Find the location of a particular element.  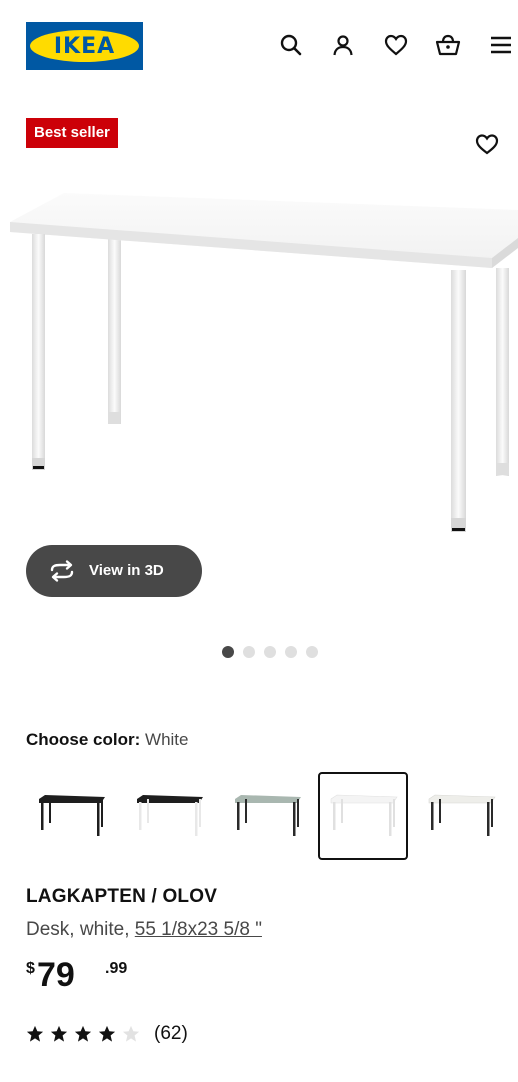

rotate-3d-icon is located at coordinates (62, 571).